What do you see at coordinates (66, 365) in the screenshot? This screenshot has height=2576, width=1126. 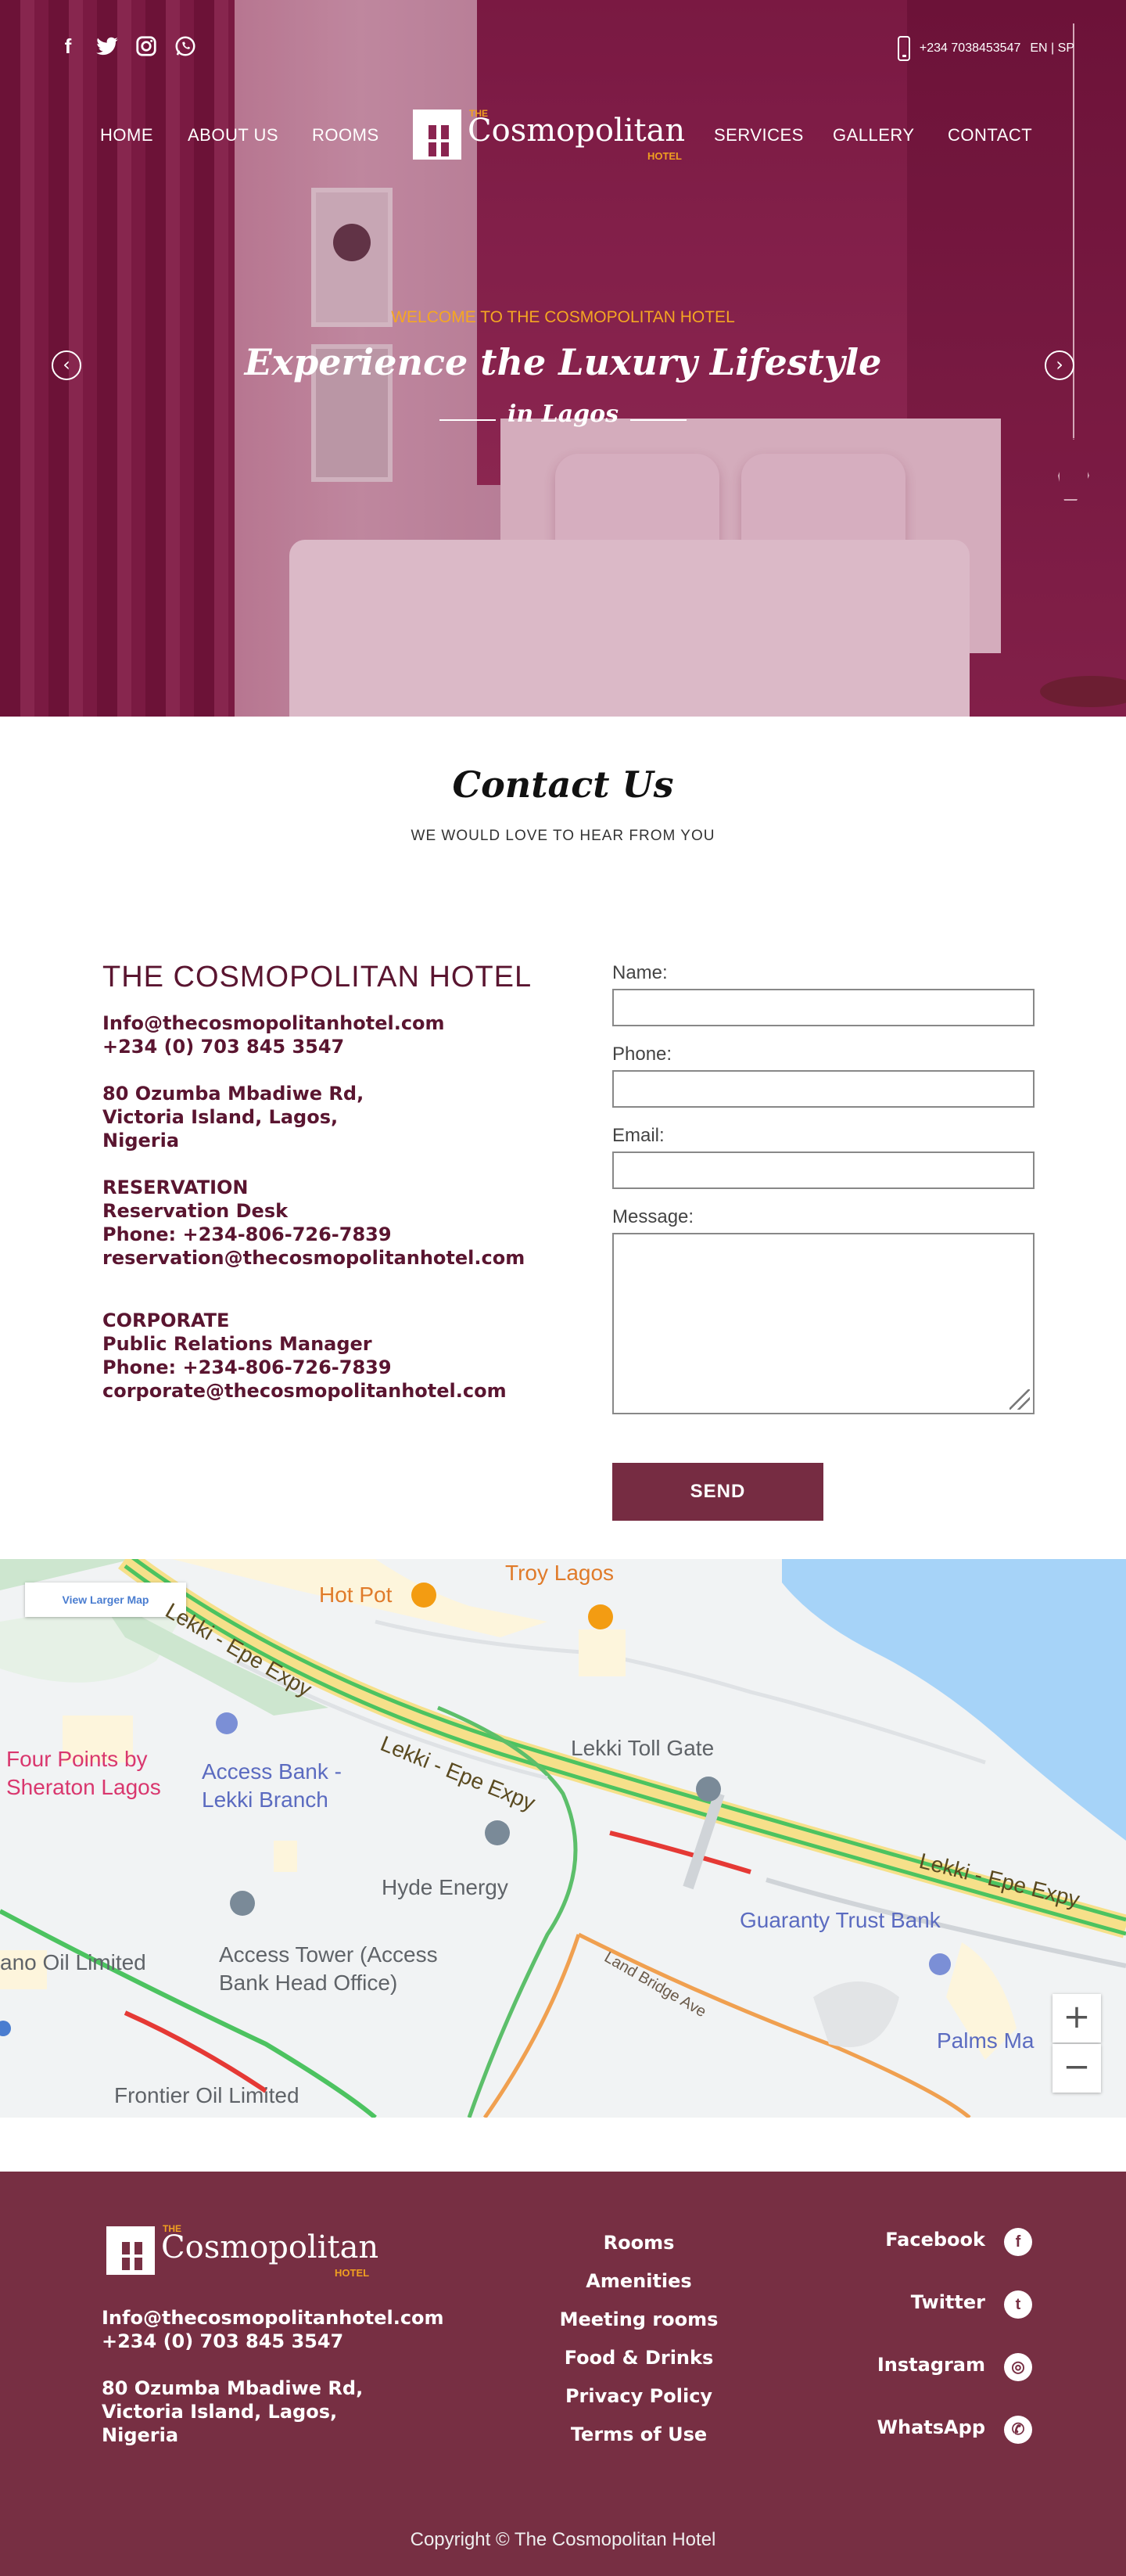 I see `prev-slide-button: ‹` at bounding box center [66, 365].